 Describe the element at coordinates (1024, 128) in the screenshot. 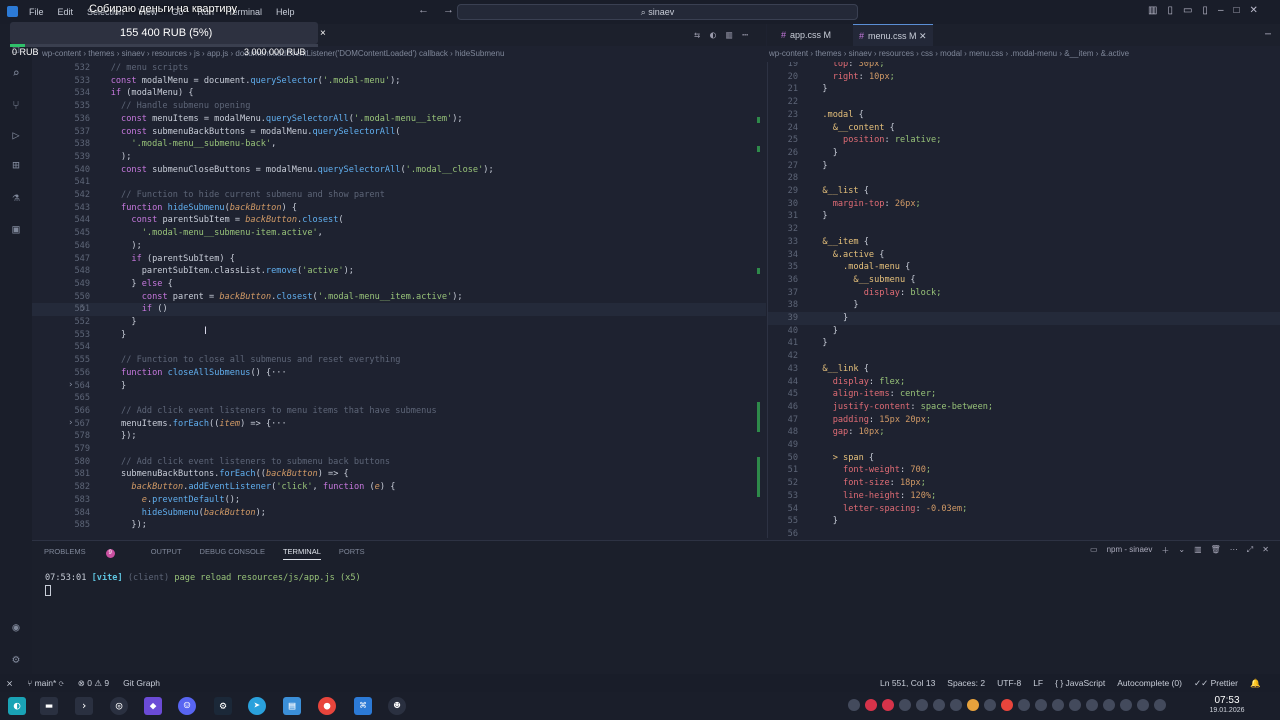

I see `code-line: 24 &__content {` at that location.